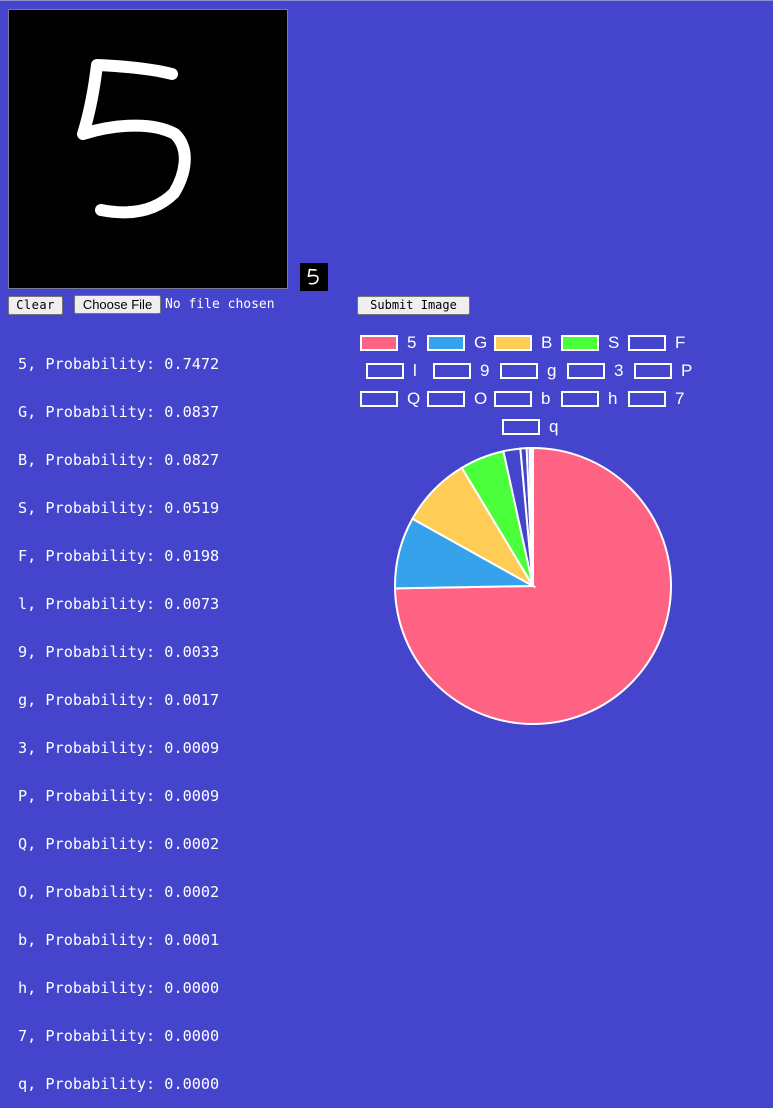 Image resolution: width=773 pixels, height=1108 pixels. I want to click on no-file-chosen-label: No file chosen, so click(220, 304).